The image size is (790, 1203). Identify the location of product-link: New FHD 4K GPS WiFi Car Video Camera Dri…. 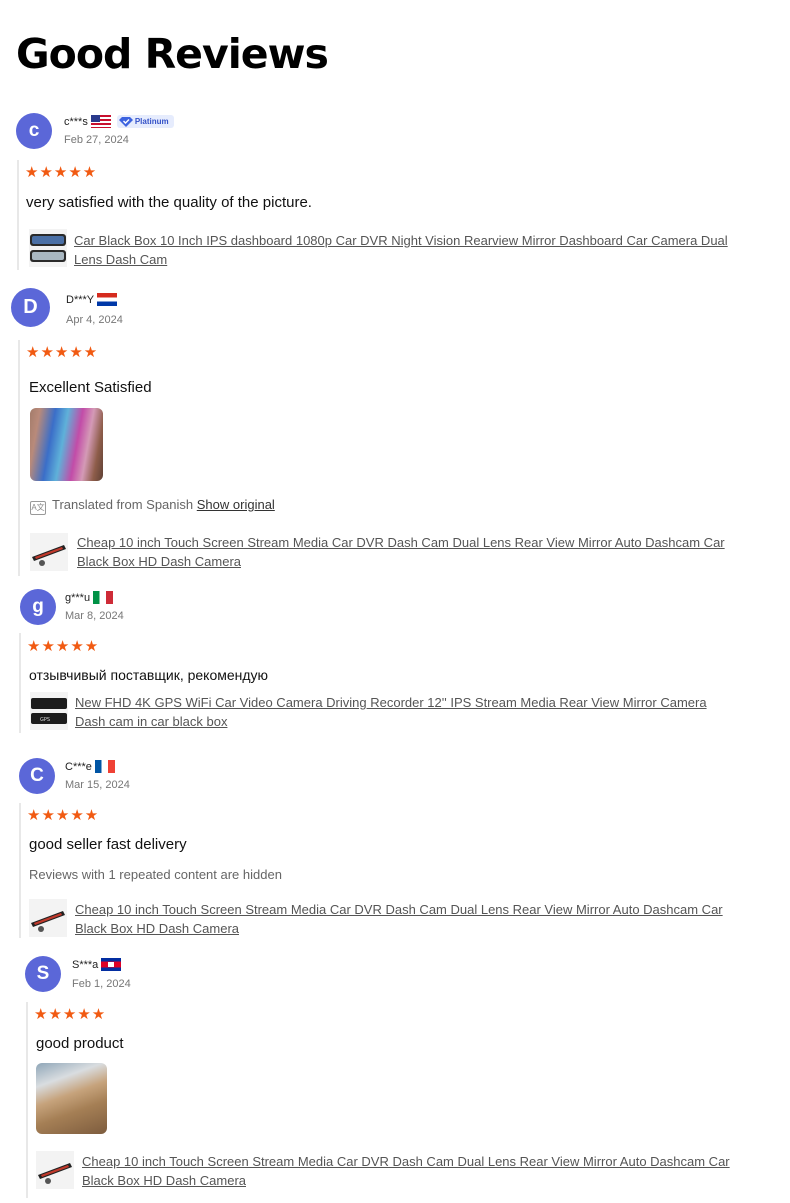
(400, 712).